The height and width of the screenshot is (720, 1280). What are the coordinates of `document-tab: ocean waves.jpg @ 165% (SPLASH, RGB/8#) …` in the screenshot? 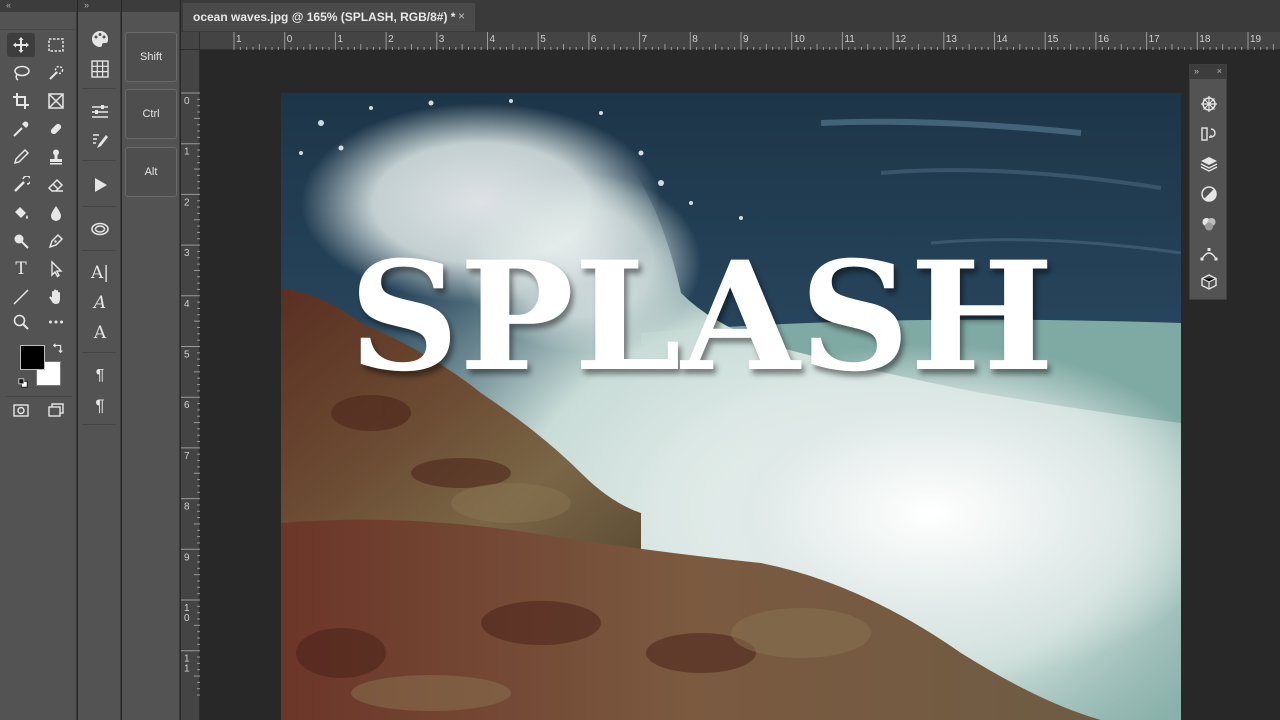 It's located at (329, 17).